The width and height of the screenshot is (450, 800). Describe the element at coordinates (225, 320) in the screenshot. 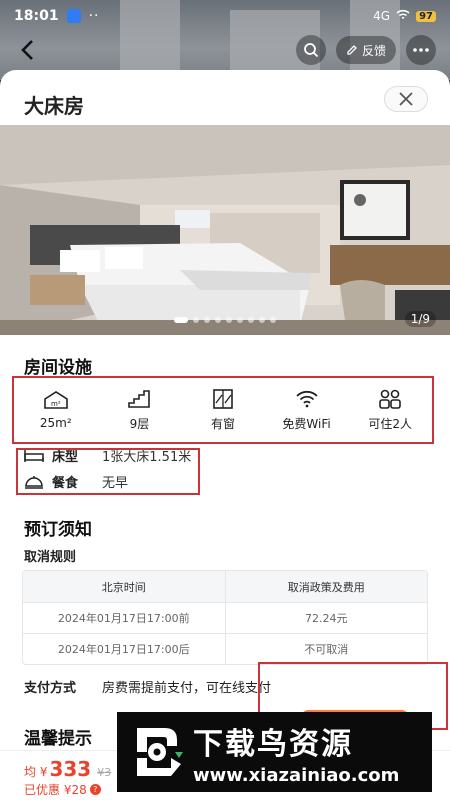

I see `gallery-dots` at that location.